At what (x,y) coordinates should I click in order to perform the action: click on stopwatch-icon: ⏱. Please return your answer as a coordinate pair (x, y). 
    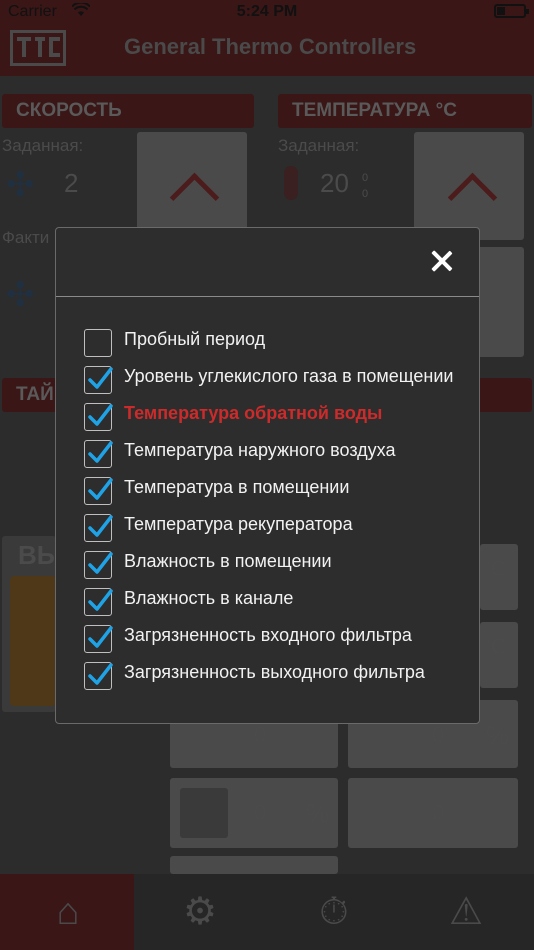
    Looking at the image, I should click on (334, 912).